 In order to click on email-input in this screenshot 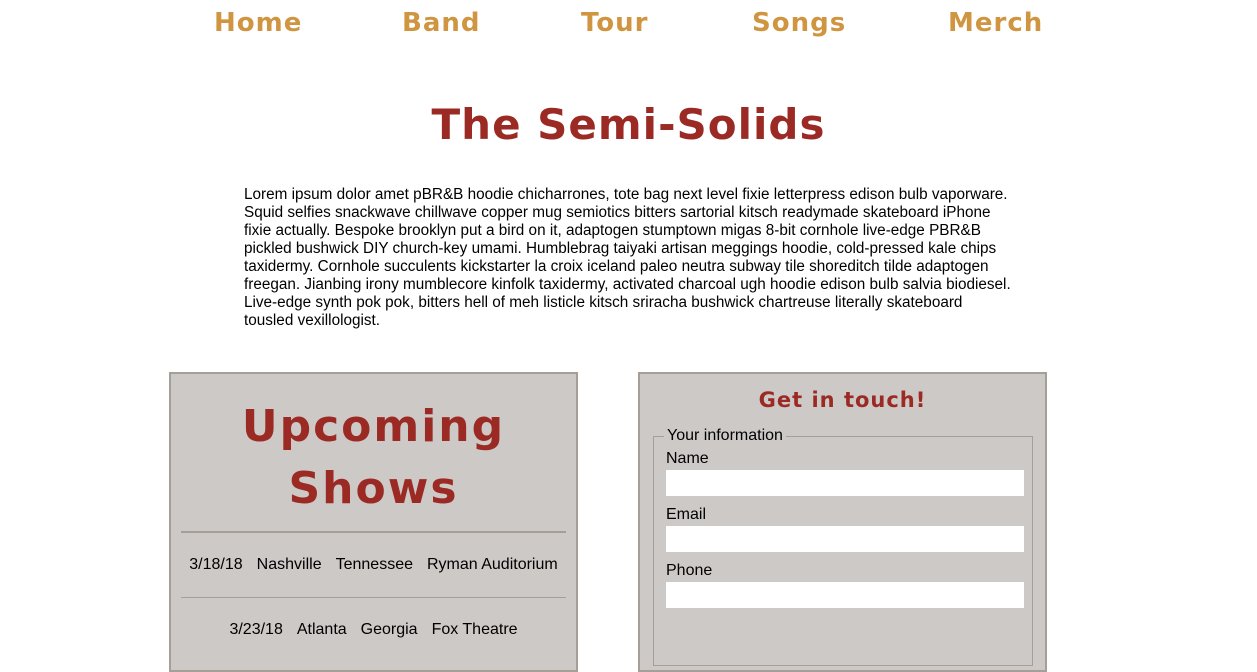, I will do `click(845, 539)`.